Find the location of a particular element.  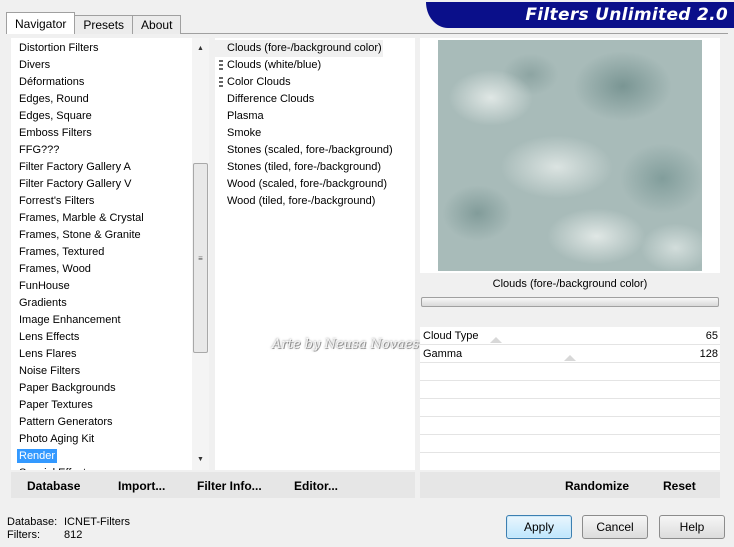

control-gamma: Gamma 128 is located at coordinates (570, 354).